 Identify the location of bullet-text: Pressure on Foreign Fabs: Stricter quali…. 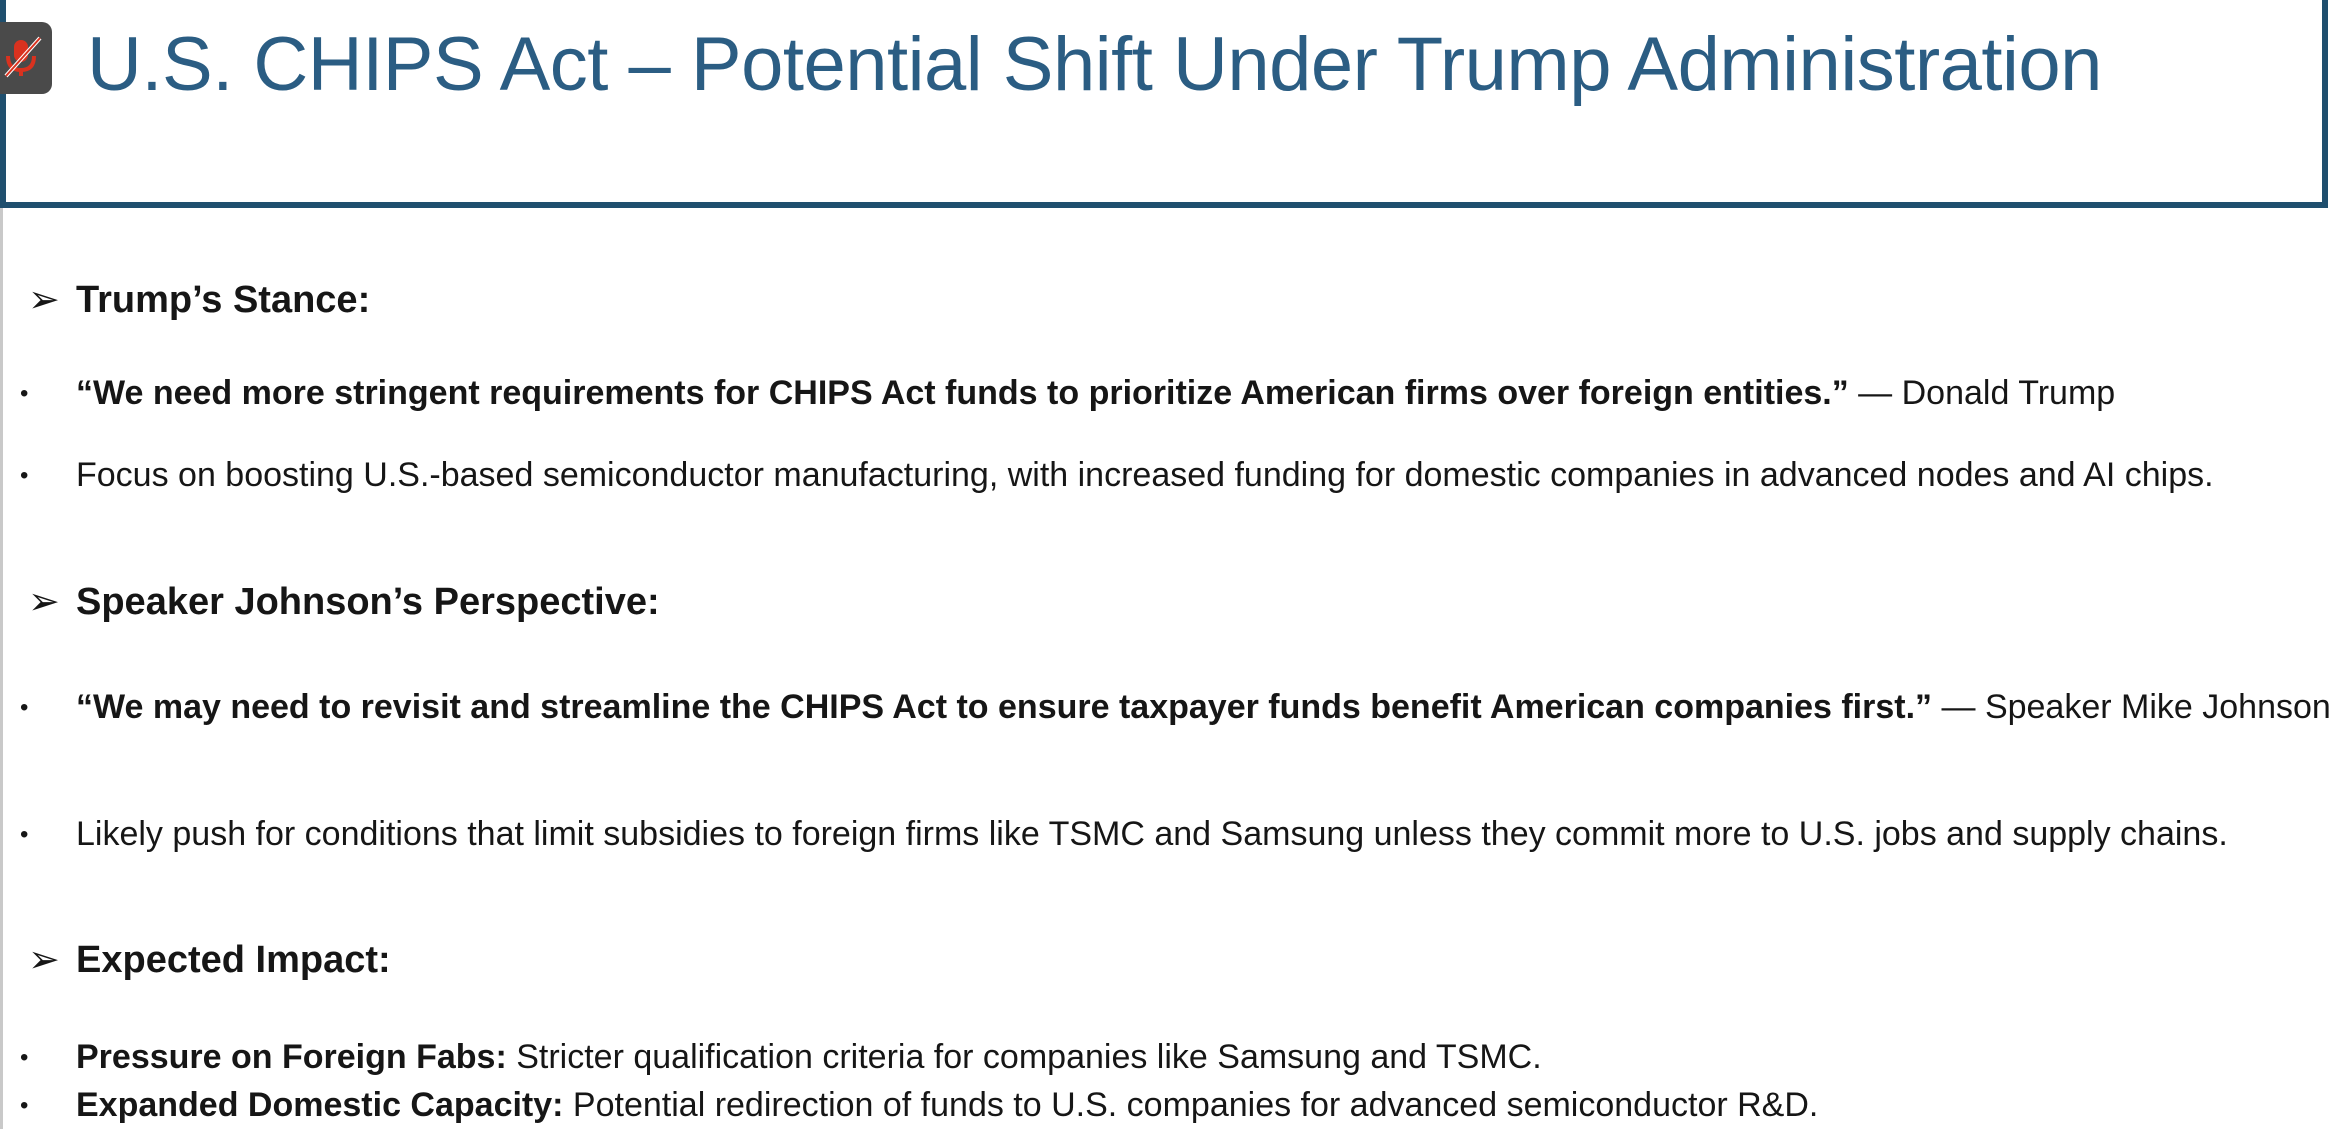
(1206, 1057).